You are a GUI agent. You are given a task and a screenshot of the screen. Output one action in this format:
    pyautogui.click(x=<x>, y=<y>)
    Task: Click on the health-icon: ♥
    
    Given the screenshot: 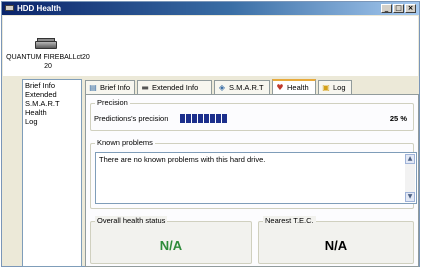 What is the action you would take?
    pyautogui.click(x=280, y=87)
    